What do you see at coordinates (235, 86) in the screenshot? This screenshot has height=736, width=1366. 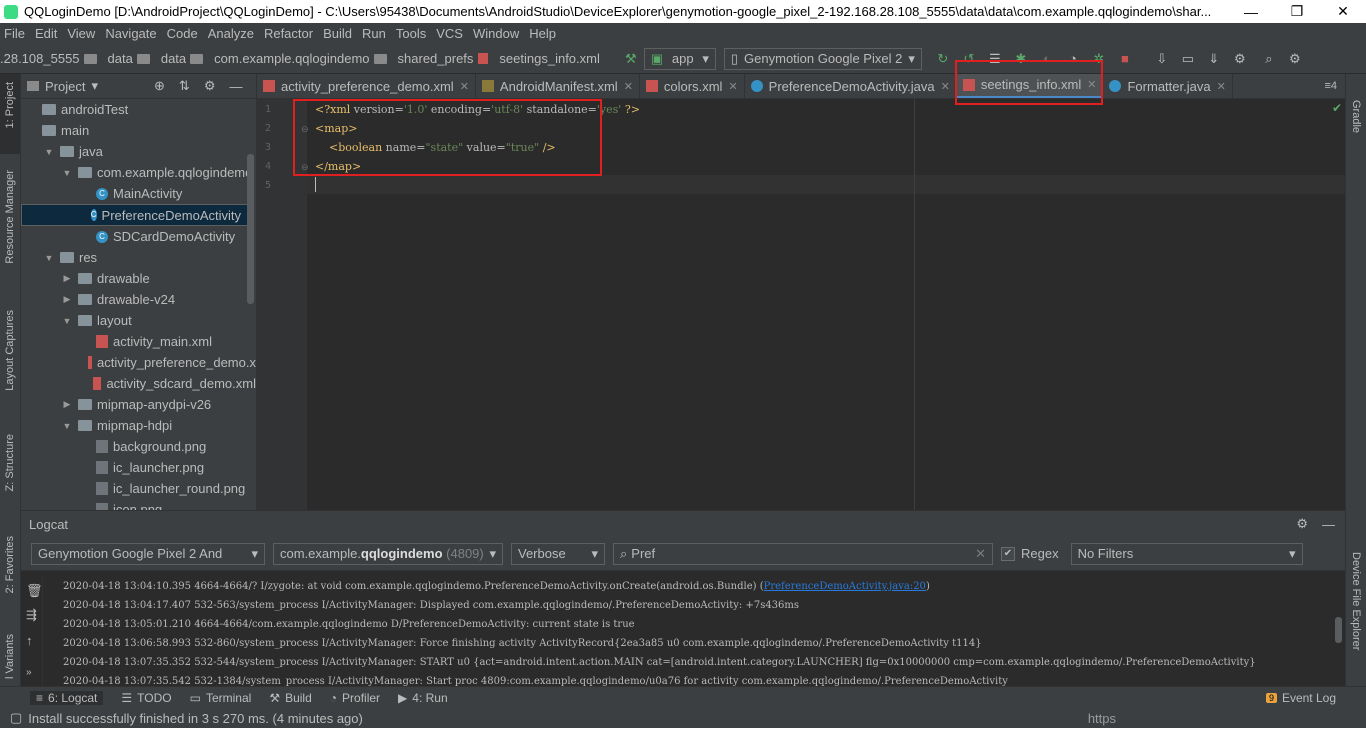 I see `hide-icon: —` at bounding box center [235, 86].